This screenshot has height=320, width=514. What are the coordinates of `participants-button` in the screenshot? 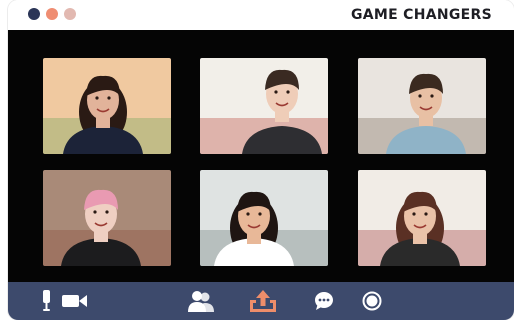 It's located at (201, 301).